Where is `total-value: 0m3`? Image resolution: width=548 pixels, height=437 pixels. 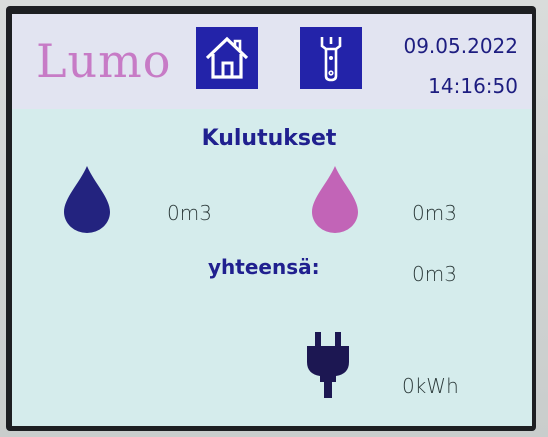
total-value: 0m3 is located at coordinates (434, 274).